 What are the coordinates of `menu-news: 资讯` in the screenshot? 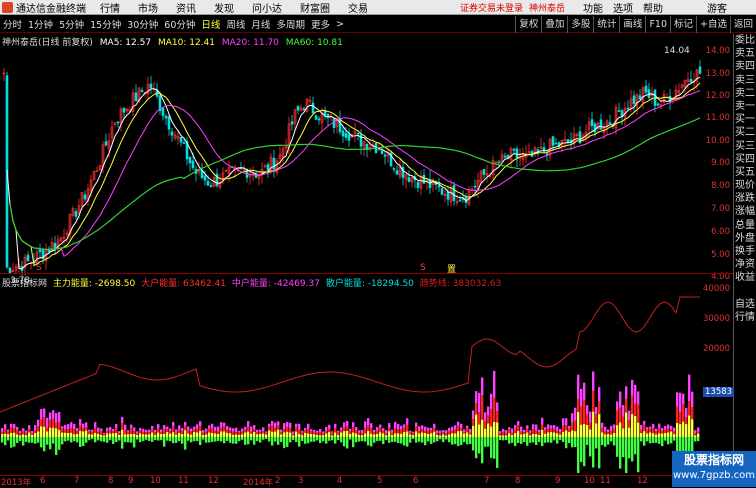 It's located at (186, 7).